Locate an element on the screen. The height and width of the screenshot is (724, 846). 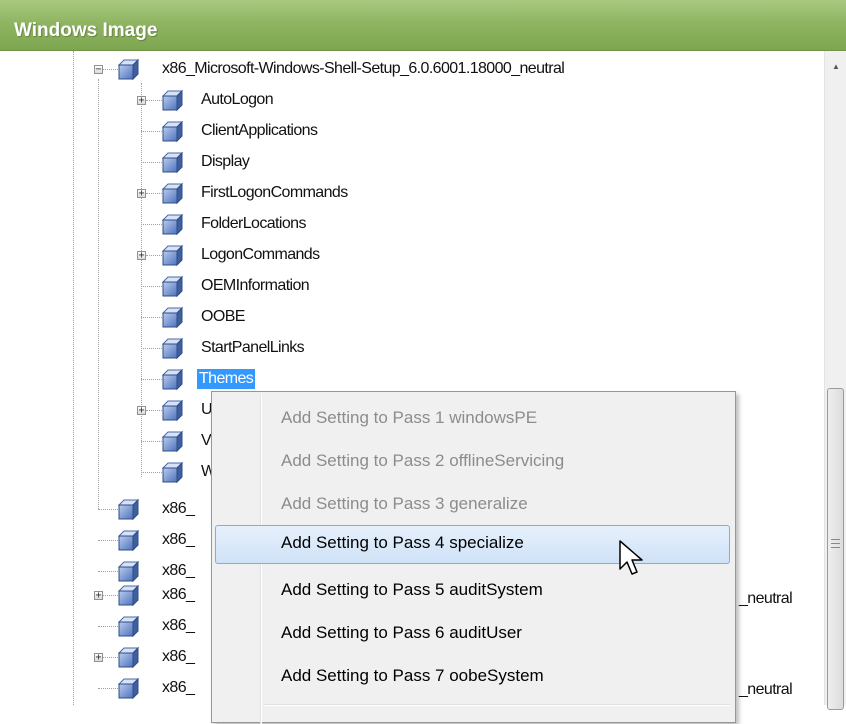
menu-item-pass6-audituser: Add Setting to Pass 6 auditUser is located at coordinates (472, 632).